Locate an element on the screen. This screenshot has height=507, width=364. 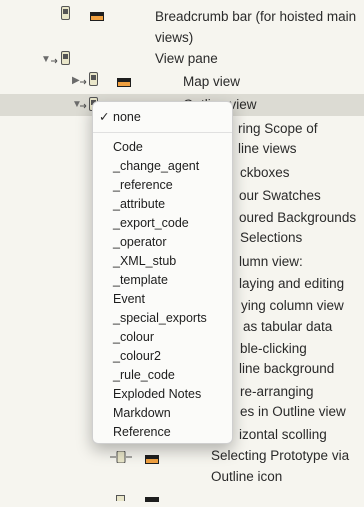
tree-row-label: izontal scolling is located at coordinates (283, 435).